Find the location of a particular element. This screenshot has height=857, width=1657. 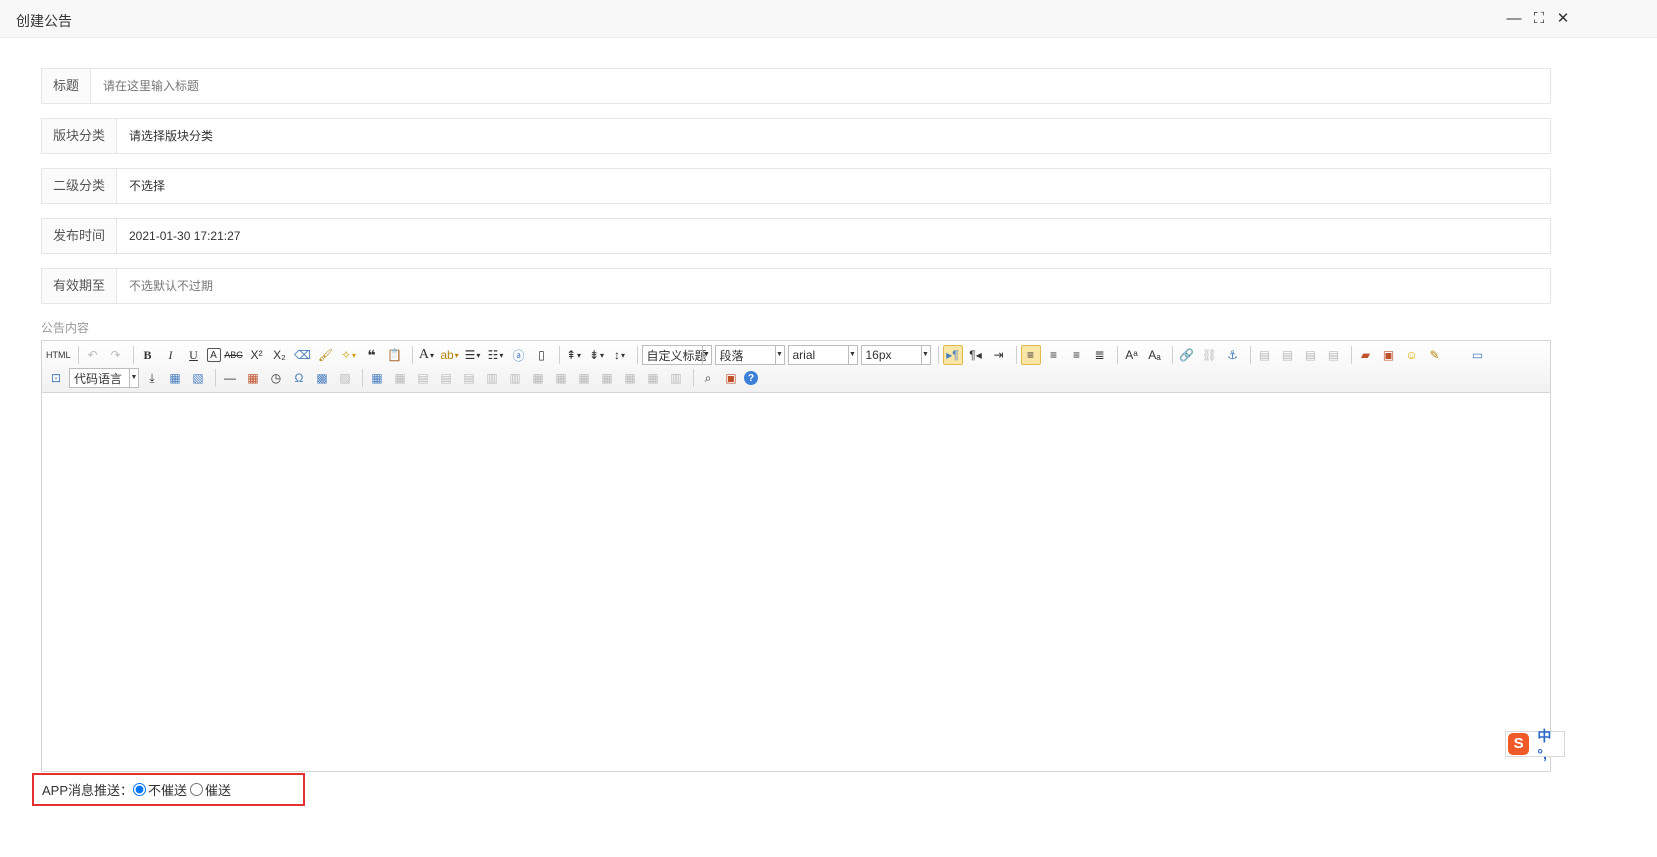

uppercase-icon: Aᵃ is located at coordinates (1132, 355).